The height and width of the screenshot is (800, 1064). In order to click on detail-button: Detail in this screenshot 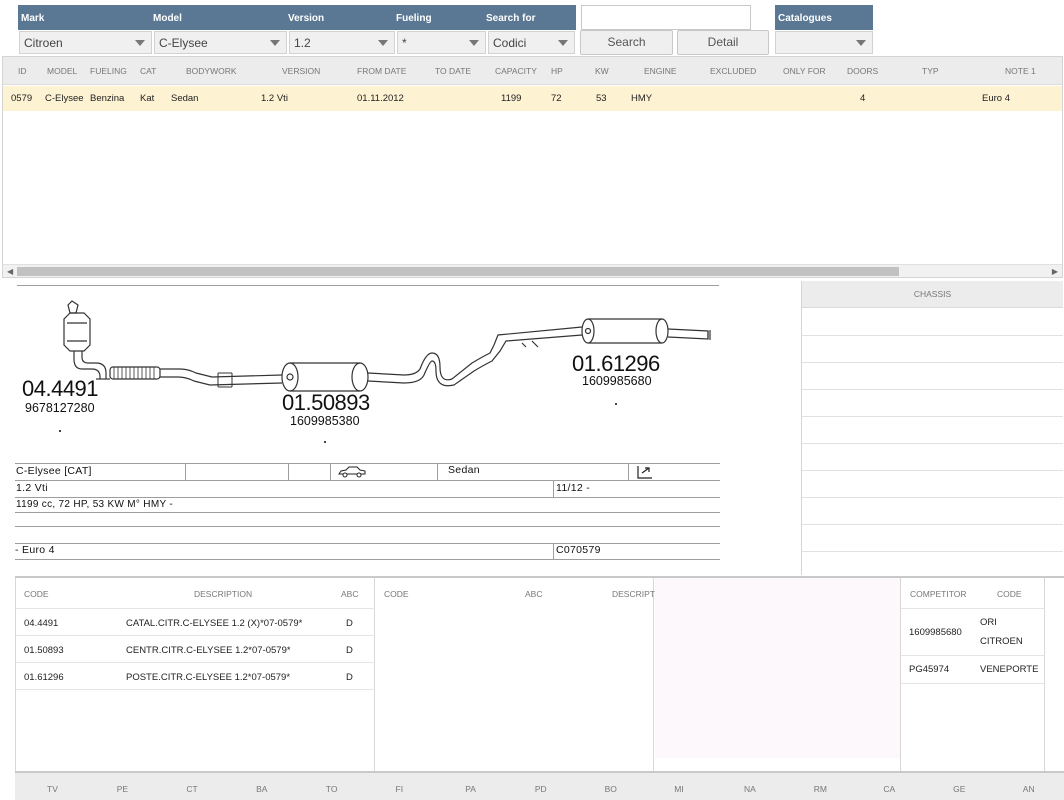, I will do `click(723, 42)`.